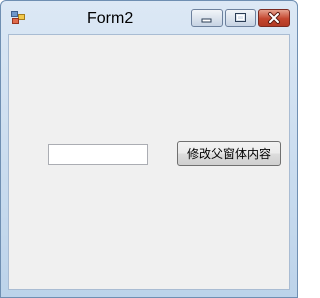 The width and height of the screenshot is (320, 298). Describe the element at coordinates (18, 17) in the screenshot. I see `app-icon` at that location.